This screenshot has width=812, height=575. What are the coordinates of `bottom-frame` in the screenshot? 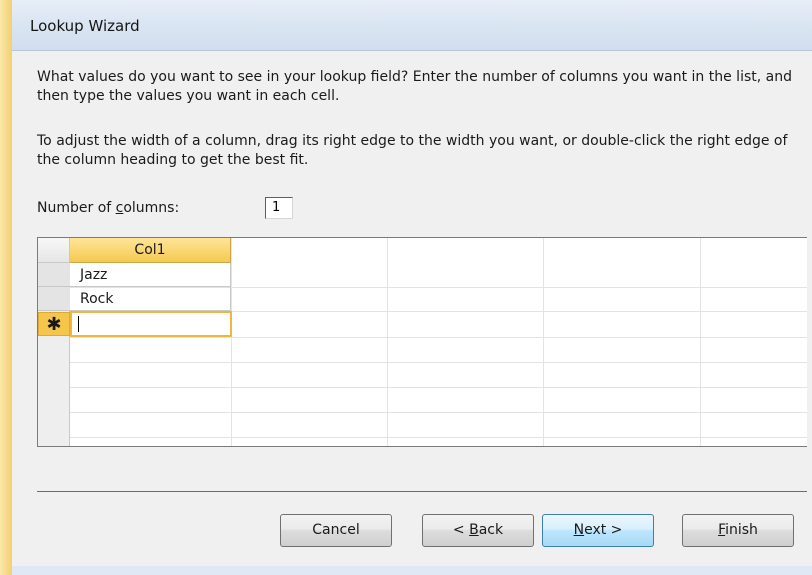 It's located at (412, 570).